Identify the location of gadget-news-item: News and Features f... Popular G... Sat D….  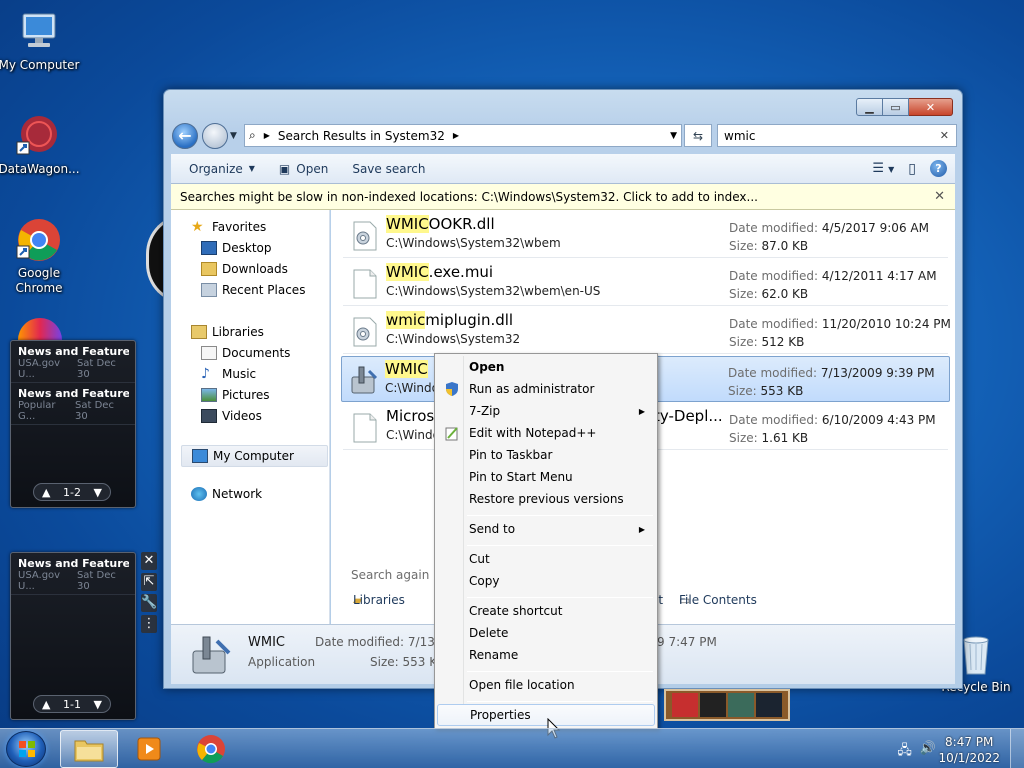
(73, 404).